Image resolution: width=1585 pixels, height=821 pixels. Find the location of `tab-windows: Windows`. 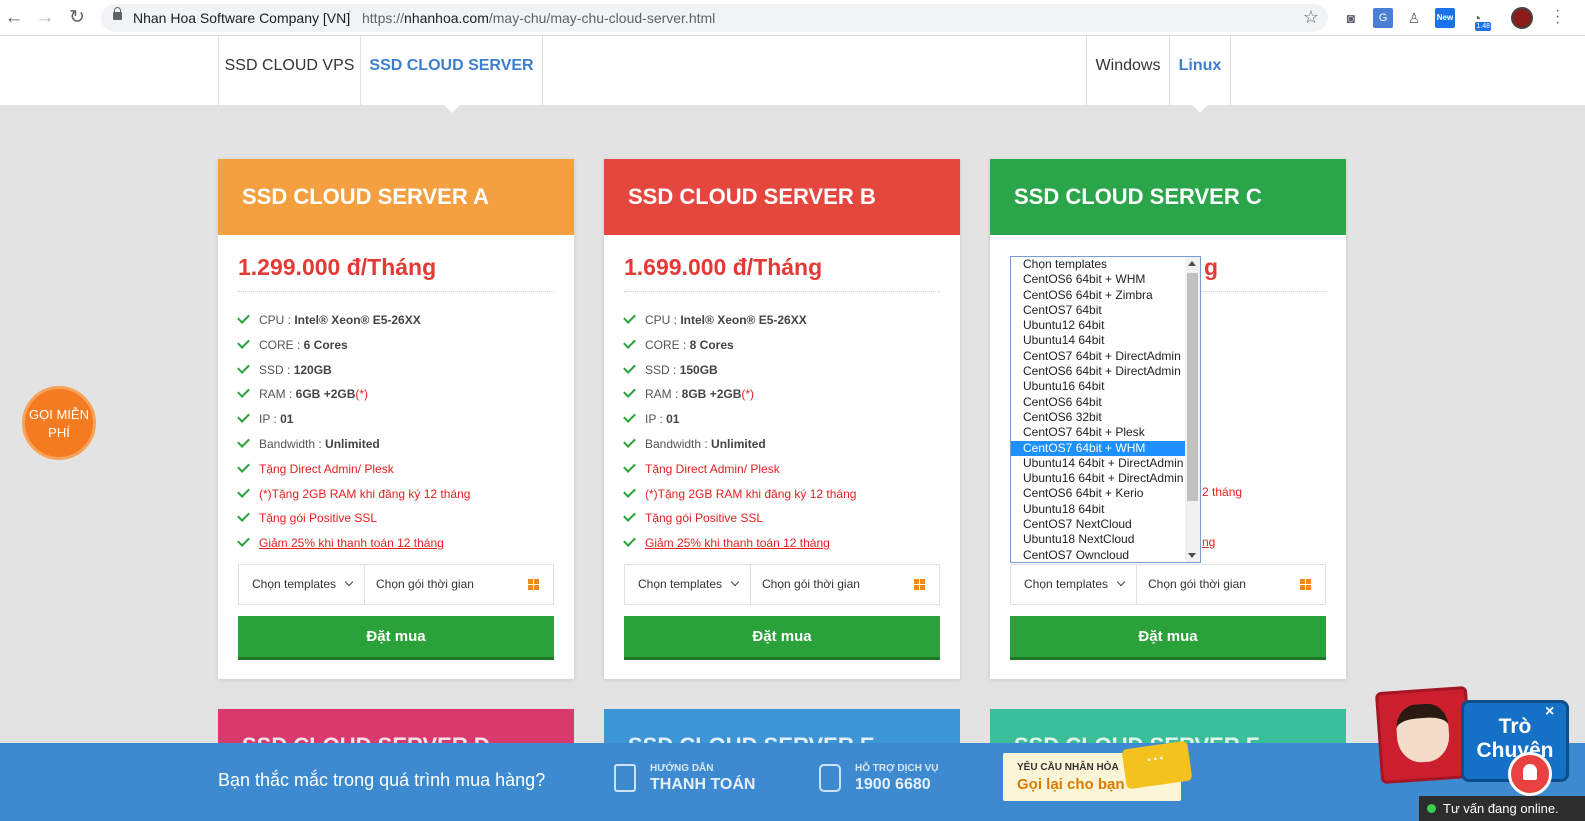

tab-windows: Windows is located at coordinates (1128, 70).